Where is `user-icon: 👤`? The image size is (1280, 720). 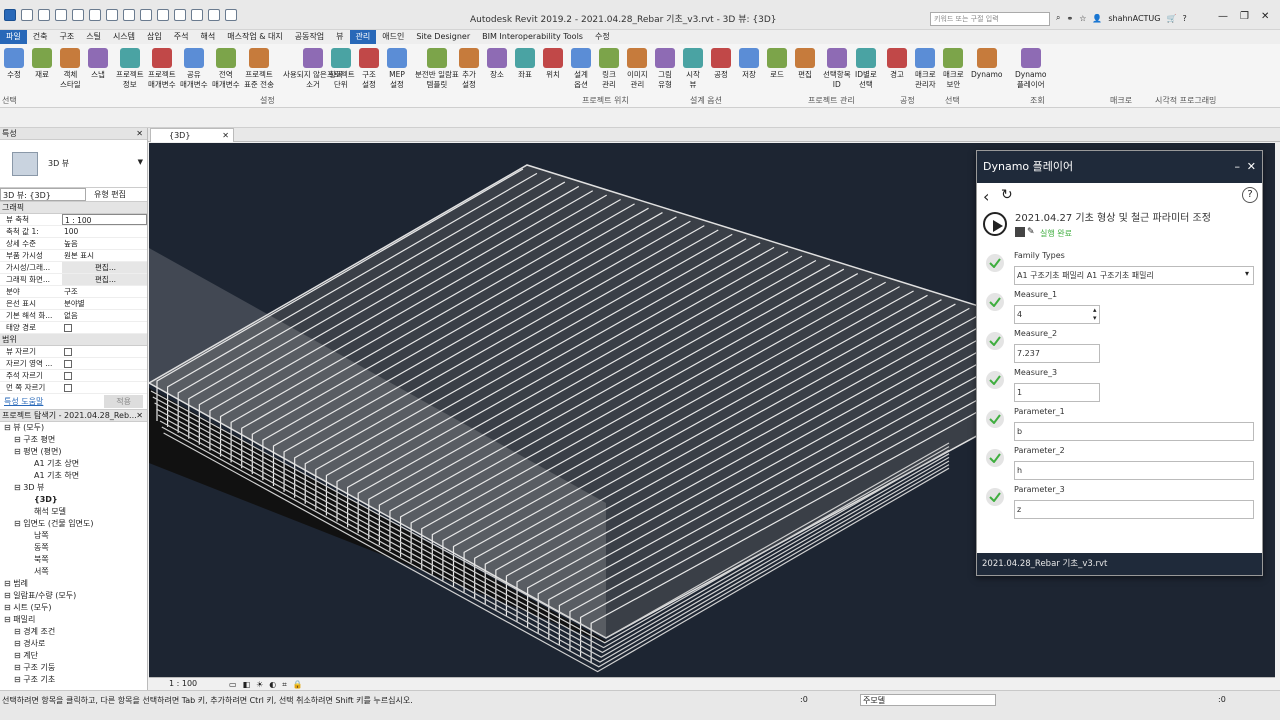
user-icon: 👤 is located at coordinates (1097, 18).